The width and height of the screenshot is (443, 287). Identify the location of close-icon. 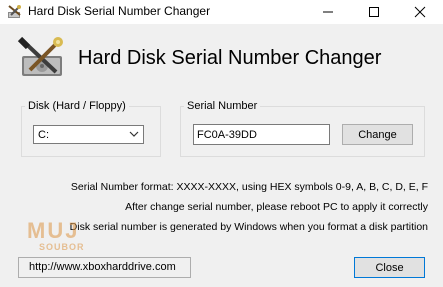
(420, 12).